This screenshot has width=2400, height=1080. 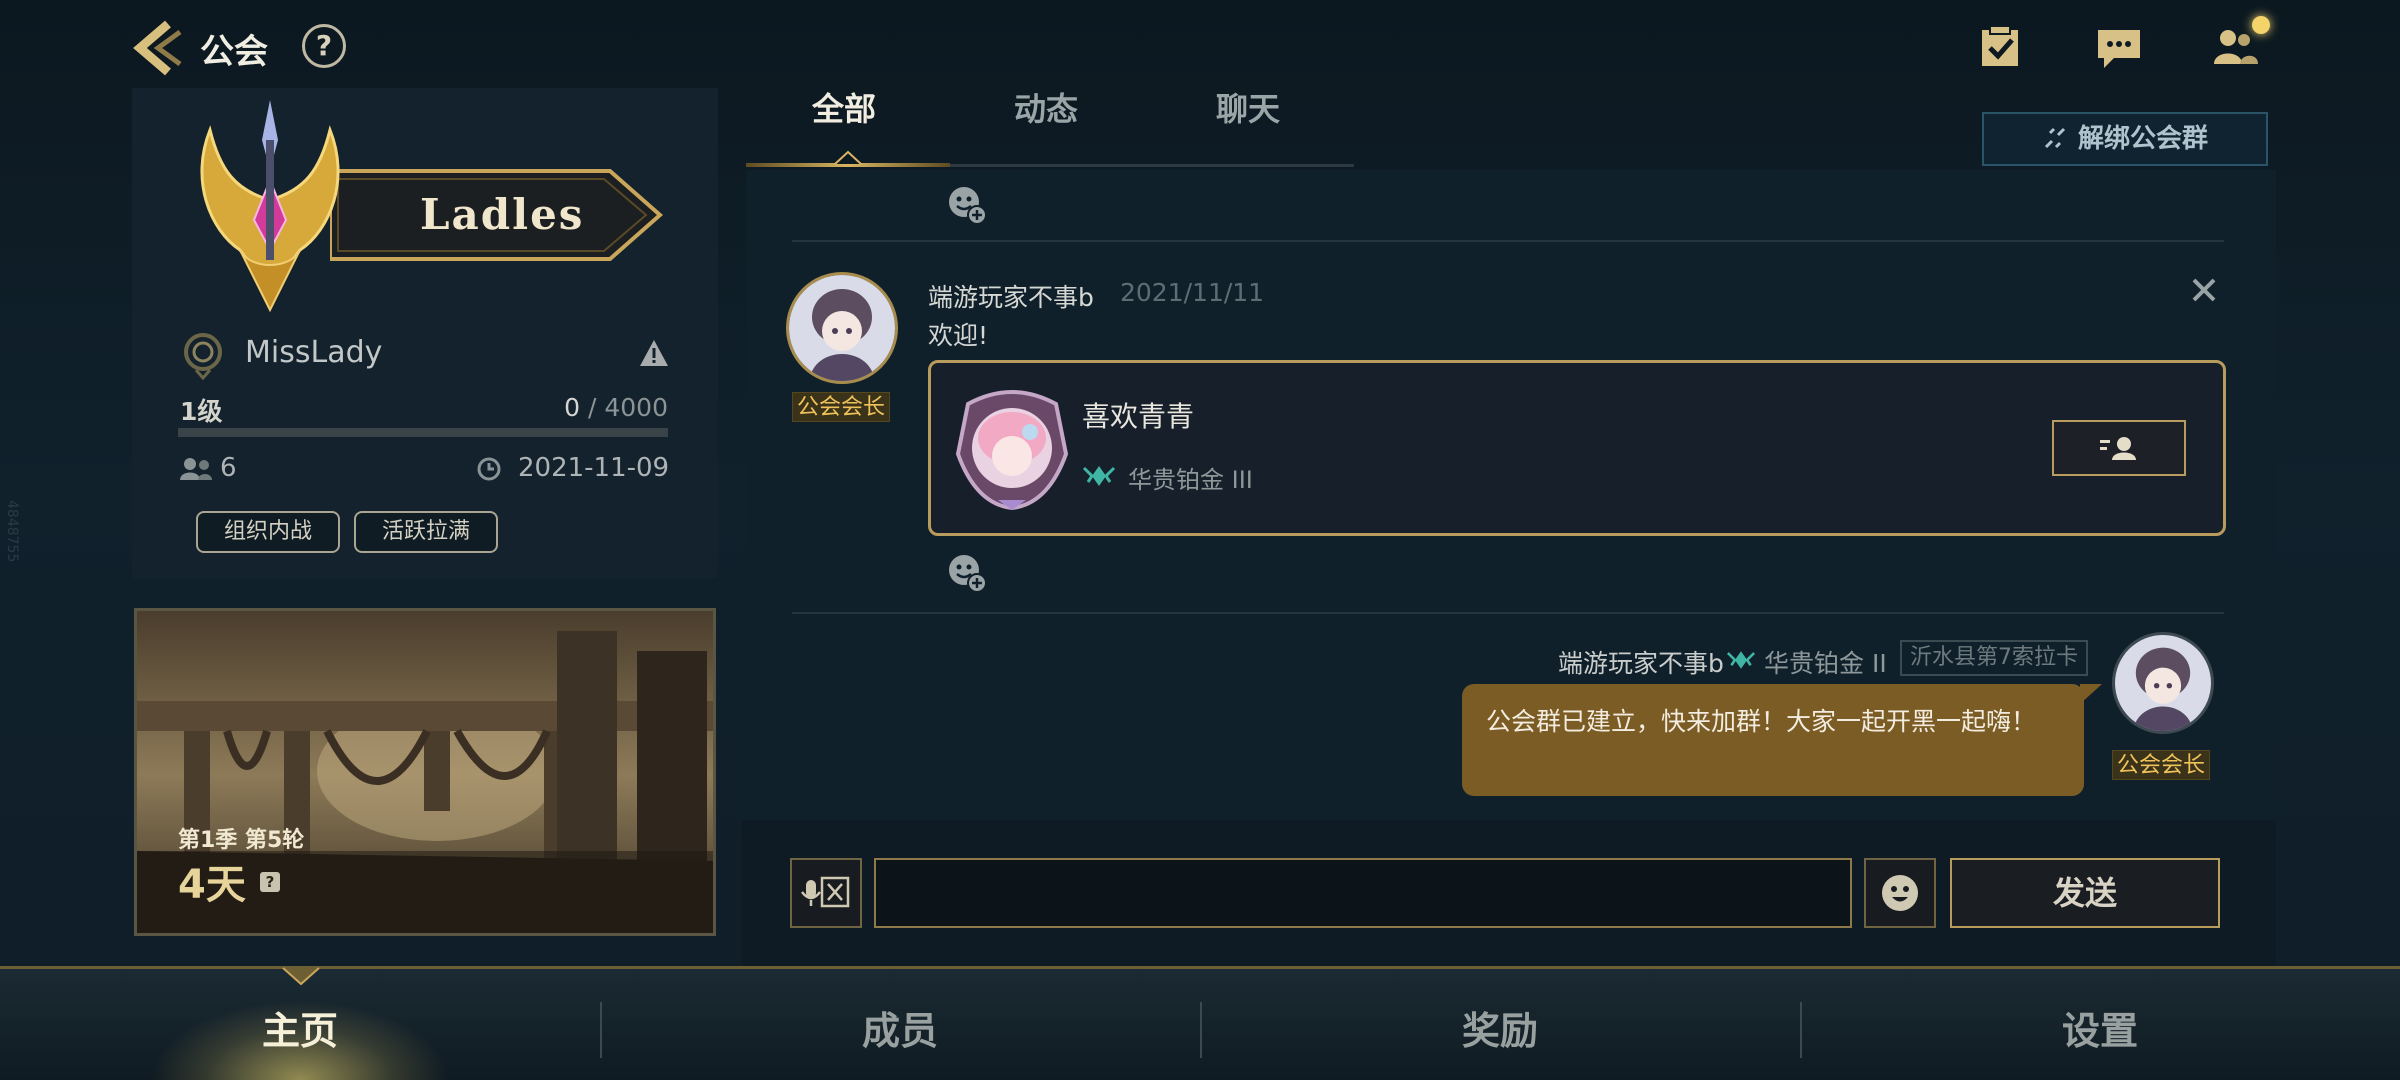 I want to click on send-button: 发送, so click(x=2085, y=893).